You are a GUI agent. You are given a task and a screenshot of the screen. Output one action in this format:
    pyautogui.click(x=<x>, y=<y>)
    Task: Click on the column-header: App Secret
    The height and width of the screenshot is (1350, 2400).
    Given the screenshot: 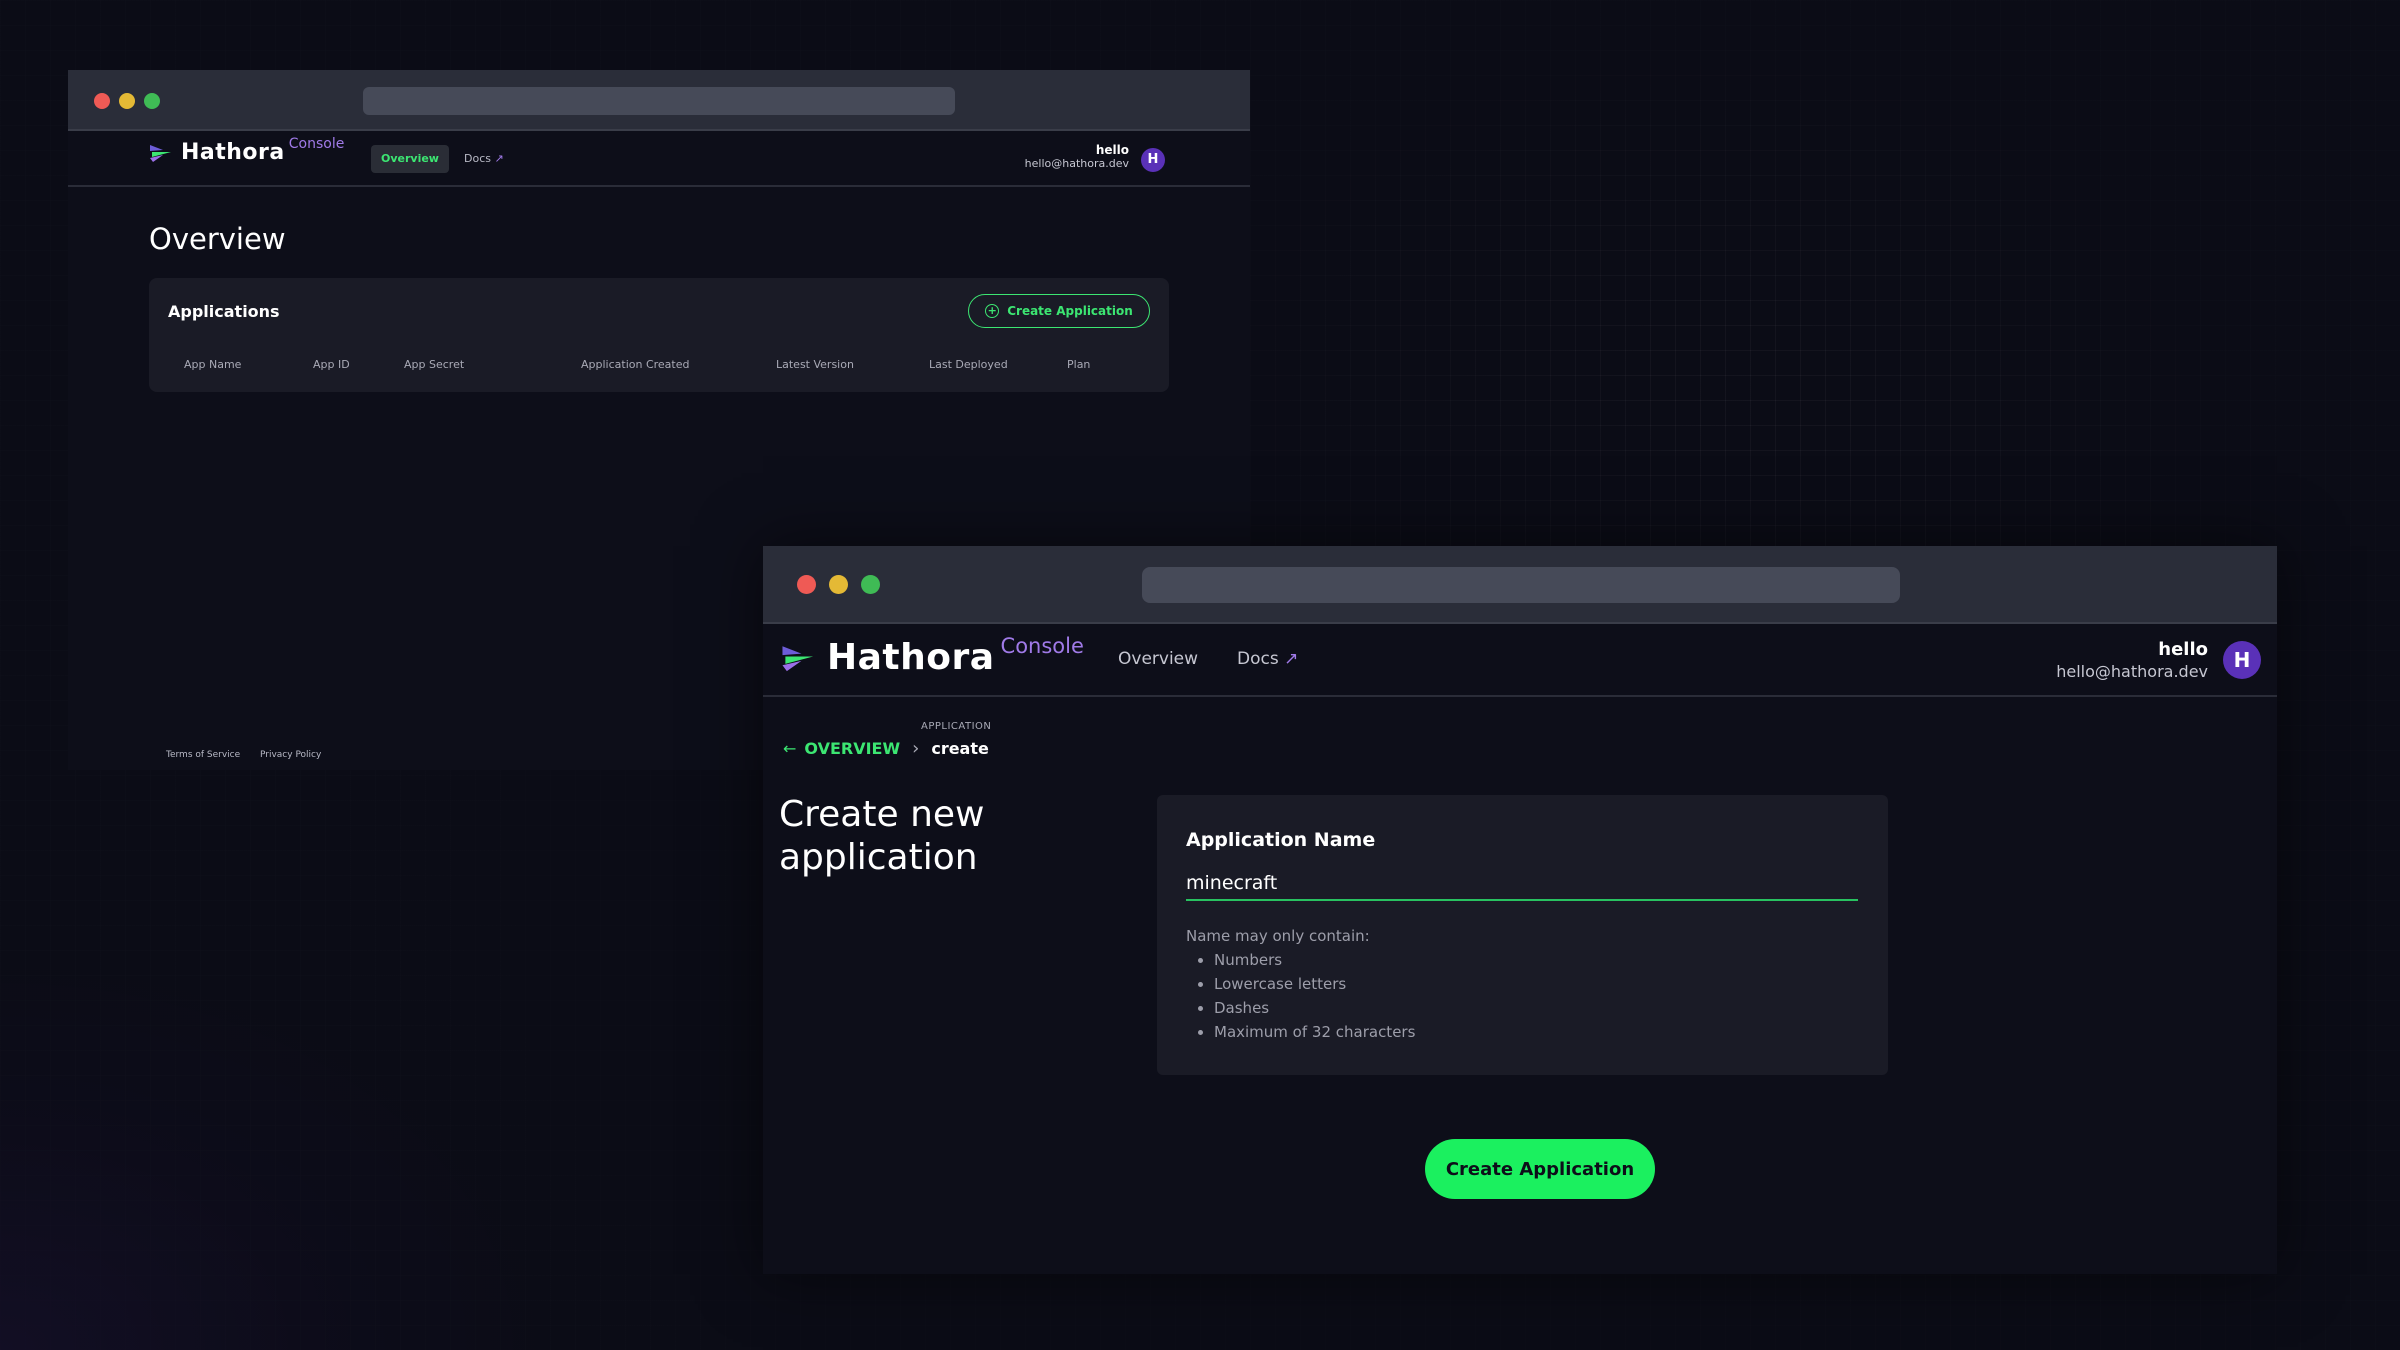 What is the action you would take?
    pyautogui.click(x=434, y=364)
    